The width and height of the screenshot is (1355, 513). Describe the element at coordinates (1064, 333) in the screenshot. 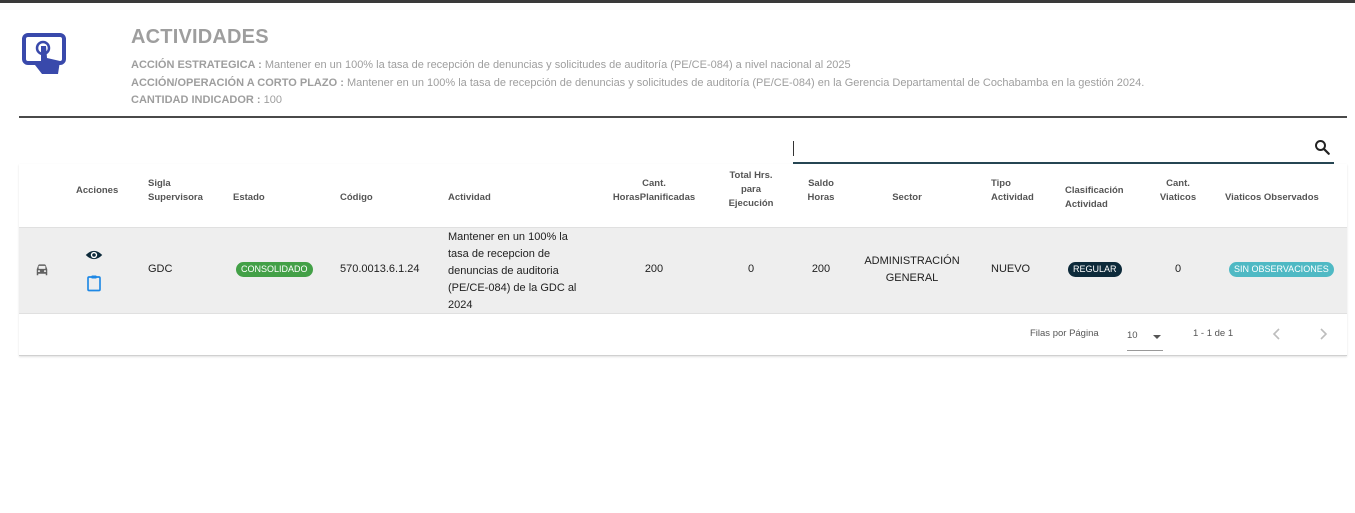

I see `rows-per-page-label: Filas por Página` at that location.